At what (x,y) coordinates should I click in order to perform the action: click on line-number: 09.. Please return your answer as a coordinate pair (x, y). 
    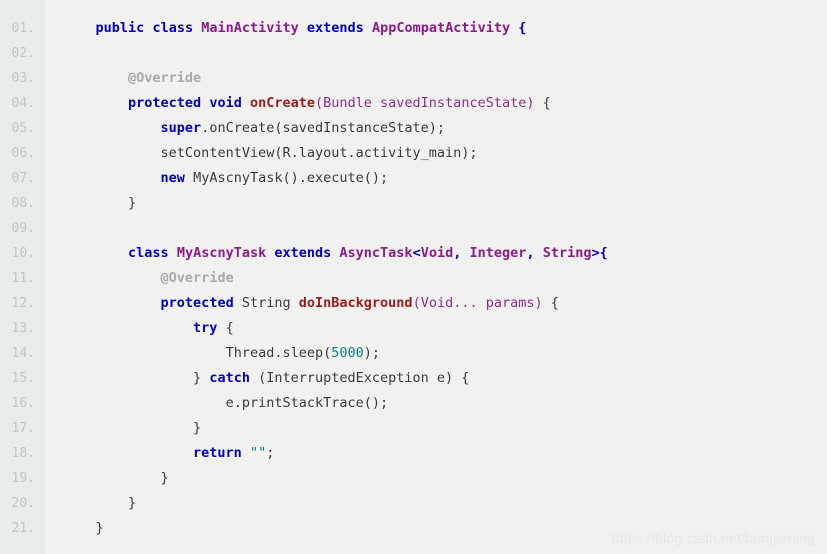
    Looking at the image, I should click on (23, 228).